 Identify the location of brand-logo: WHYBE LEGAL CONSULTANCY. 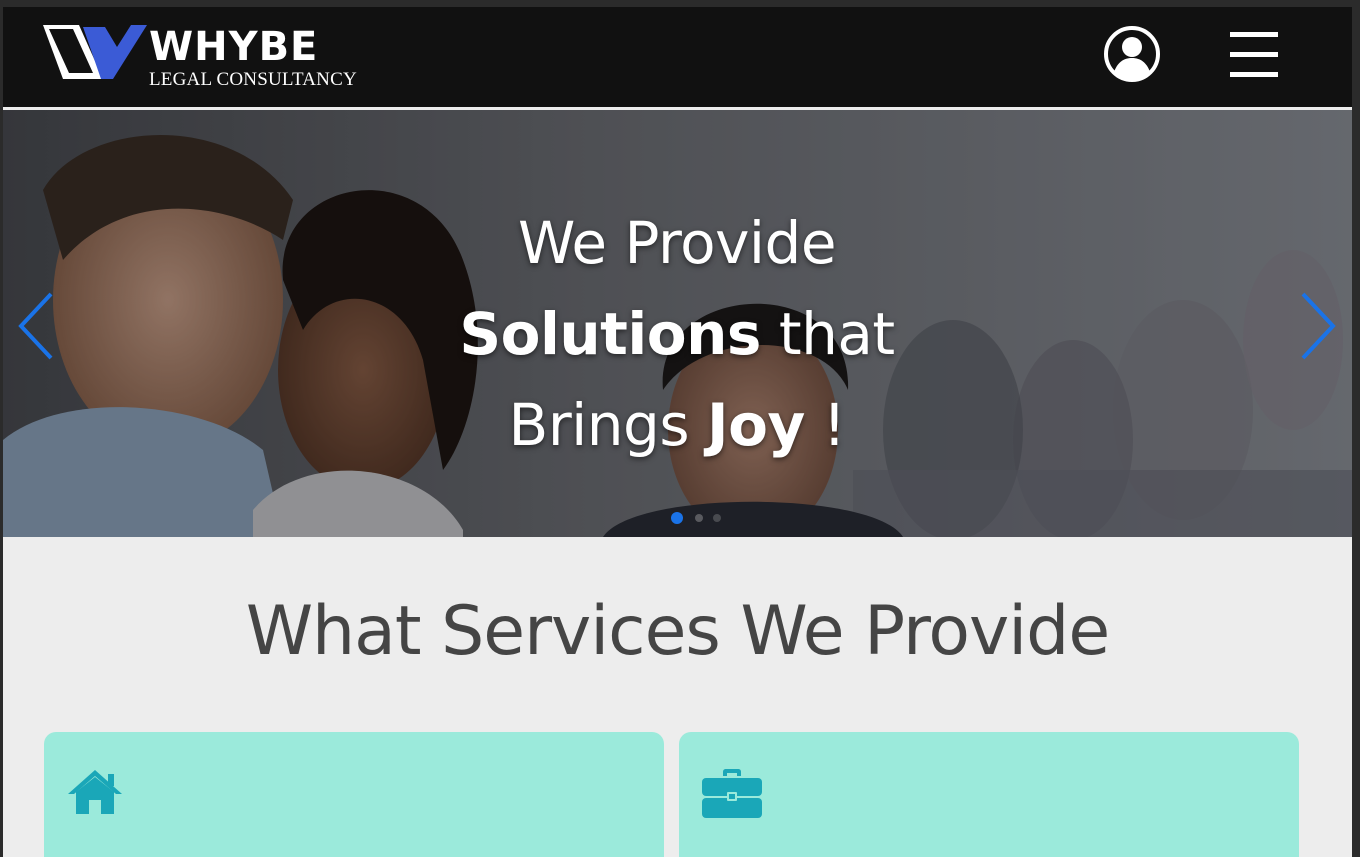
(203, 56).